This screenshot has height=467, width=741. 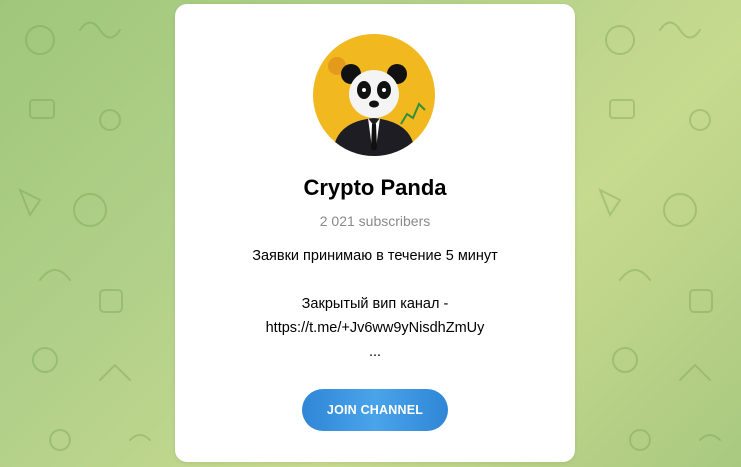 I want to click on description-line: Закрытый вип канал -, so click(x=375, y=304).